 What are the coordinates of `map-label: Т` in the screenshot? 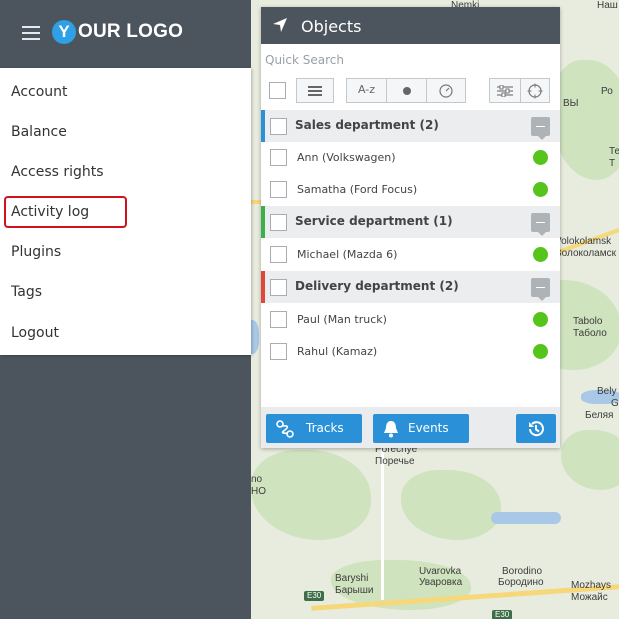 It's located at (612, 163).